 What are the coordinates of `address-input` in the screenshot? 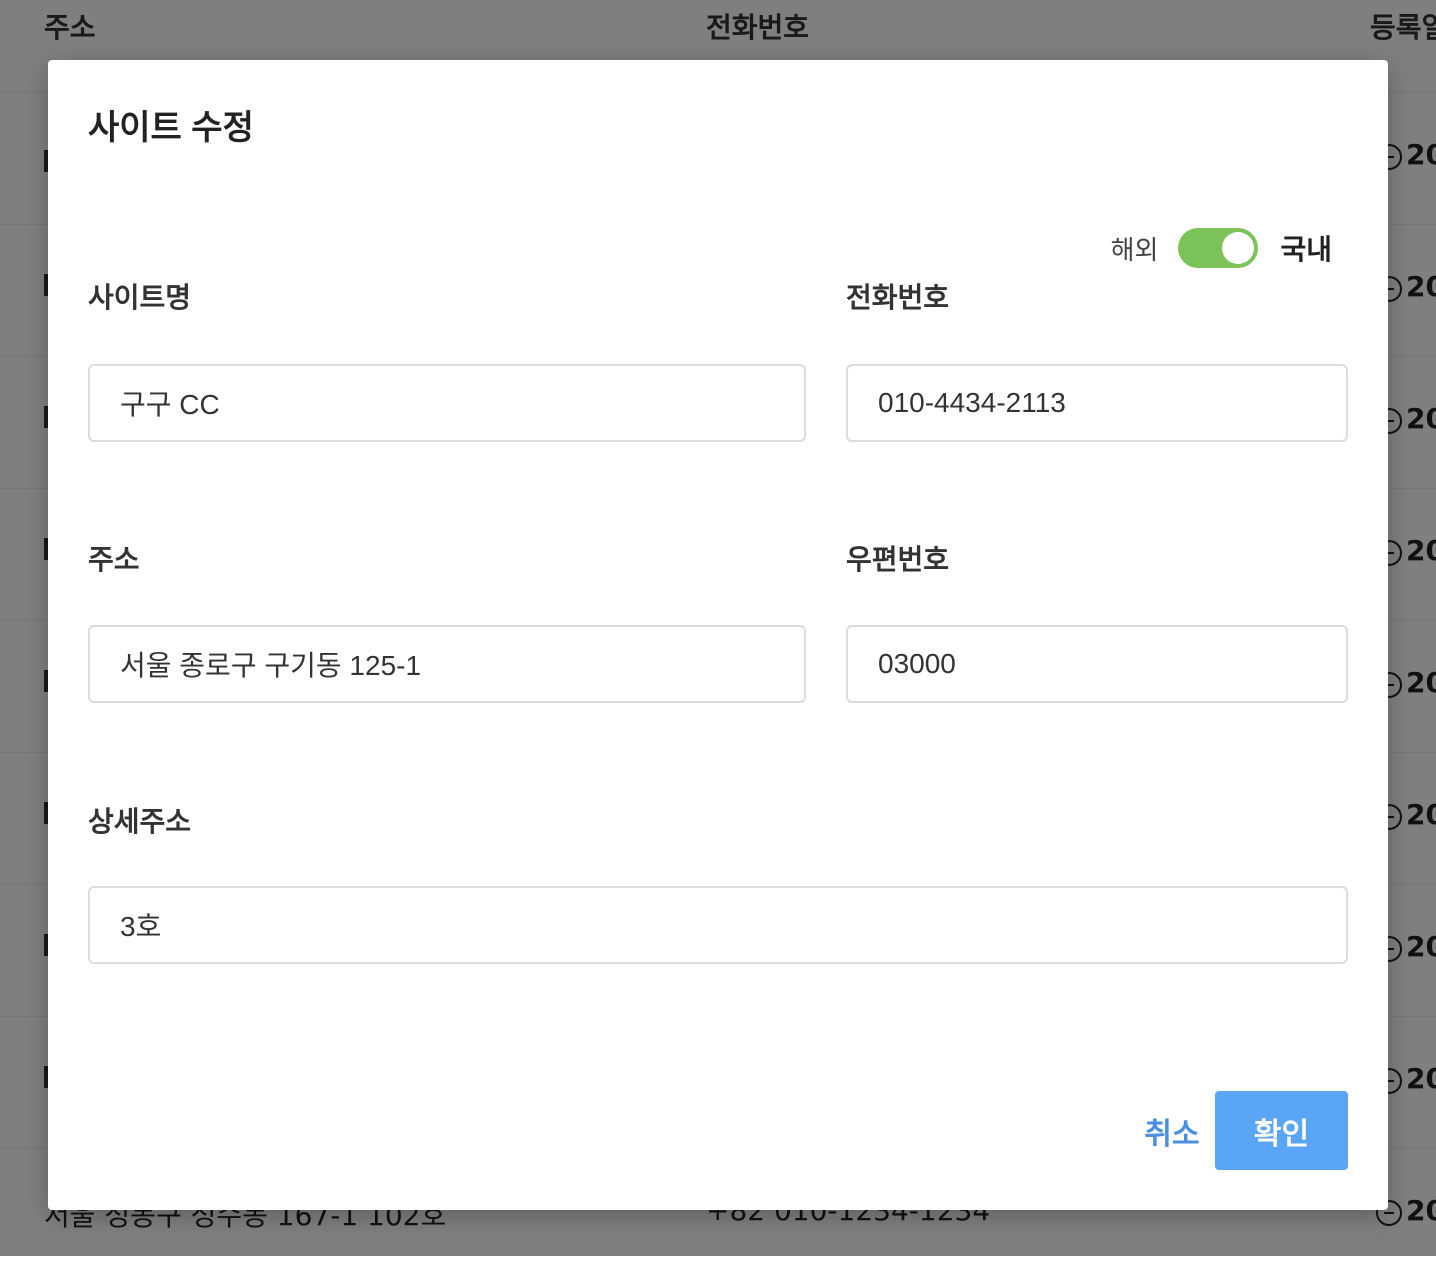 It's located at (447, 664).